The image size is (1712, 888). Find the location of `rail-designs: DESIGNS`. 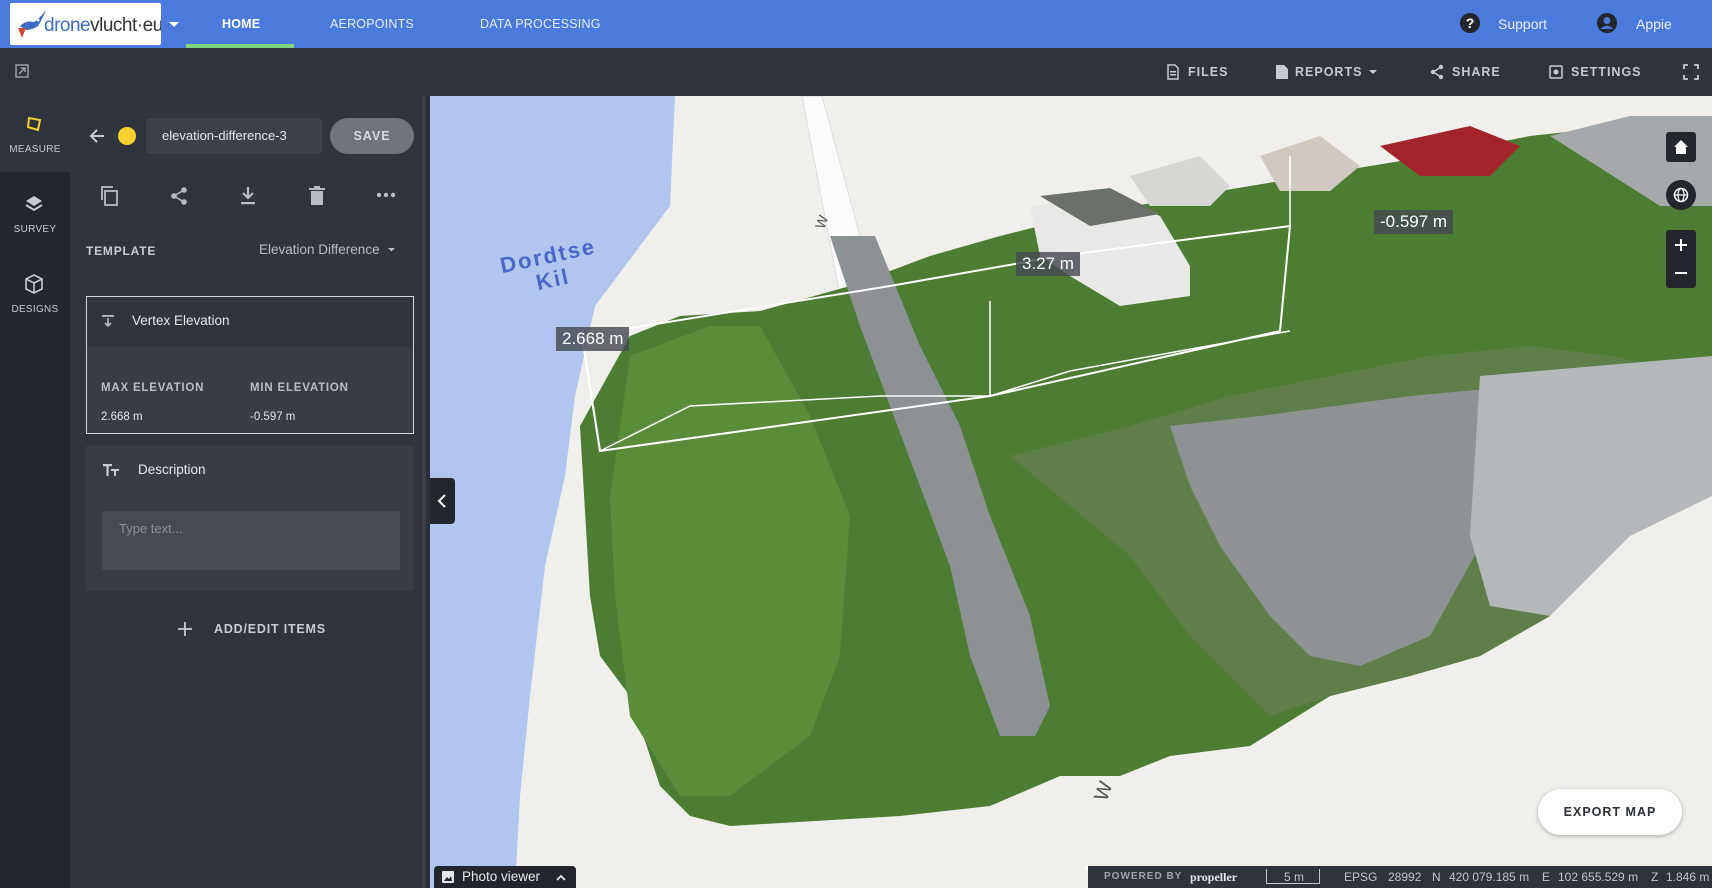

rail-designs: DESIGNS is located at coordinates (35, 294).